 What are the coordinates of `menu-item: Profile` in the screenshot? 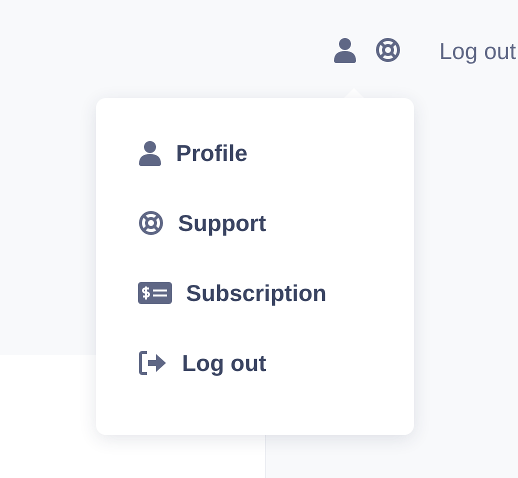 It's located at (193, 153).